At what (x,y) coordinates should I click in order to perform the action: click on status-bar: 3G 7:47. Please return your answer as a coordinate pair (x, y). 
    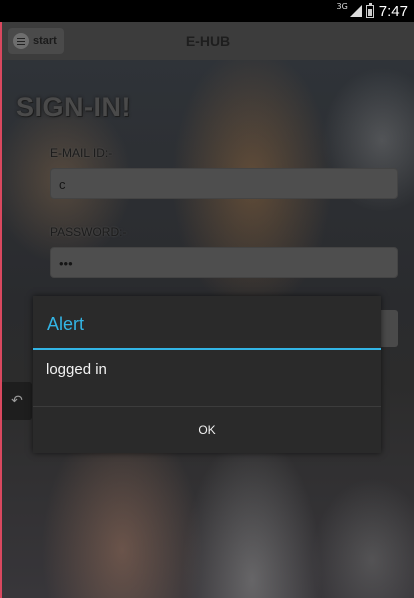
    Looking at the image, I should click on (207, 11).